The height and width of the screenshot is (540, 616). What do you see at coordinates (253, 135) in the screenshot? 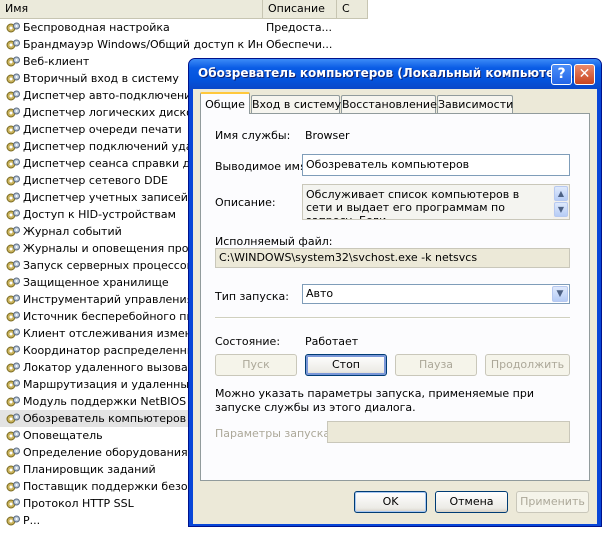
I see `service-name-label: Имя службы:` at bounding box center [253, 135].